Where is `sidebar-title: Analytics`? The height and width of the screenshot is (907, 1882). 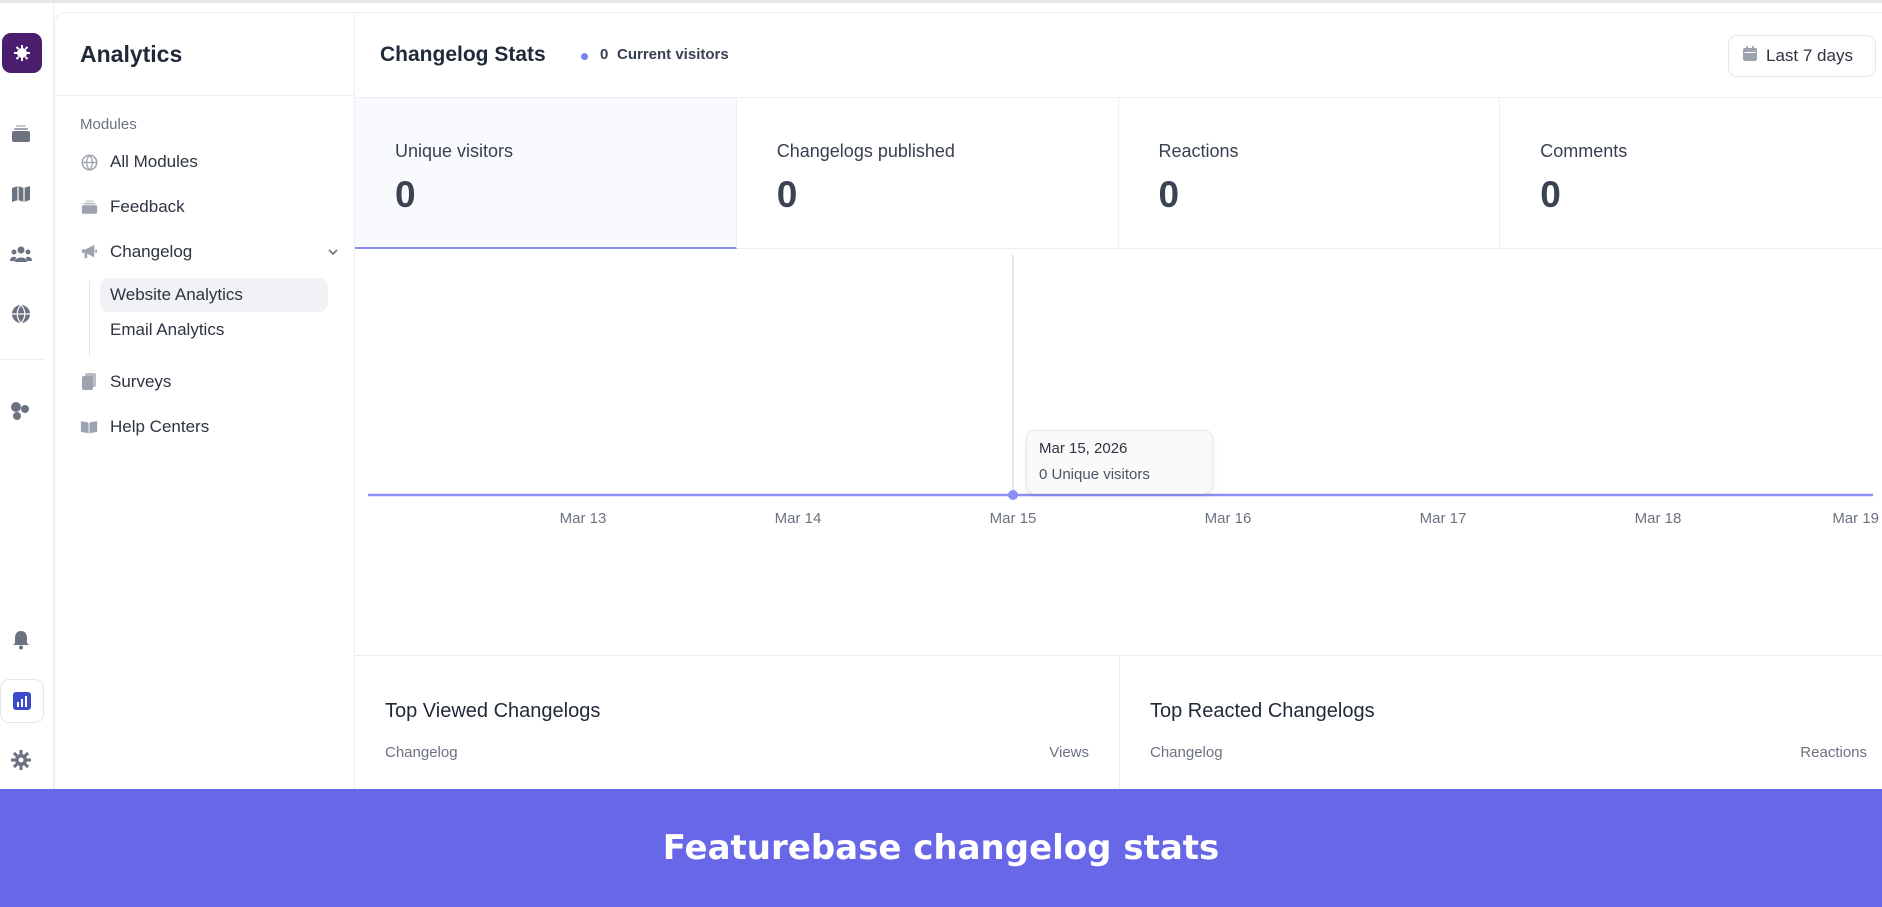
sidebar-title: Analytics is located at coordinates (131, 54).